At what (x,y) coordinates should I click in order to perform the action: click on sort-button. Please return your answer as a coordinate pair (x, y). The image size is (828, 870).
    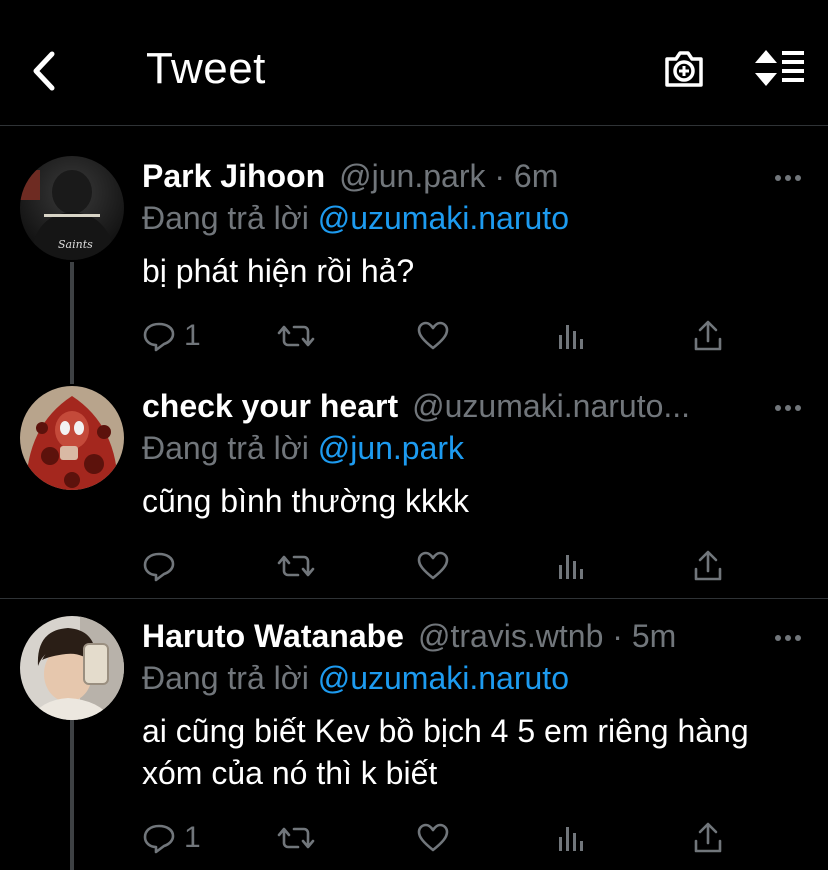
    Looking at the image, I should click on (780, 68).